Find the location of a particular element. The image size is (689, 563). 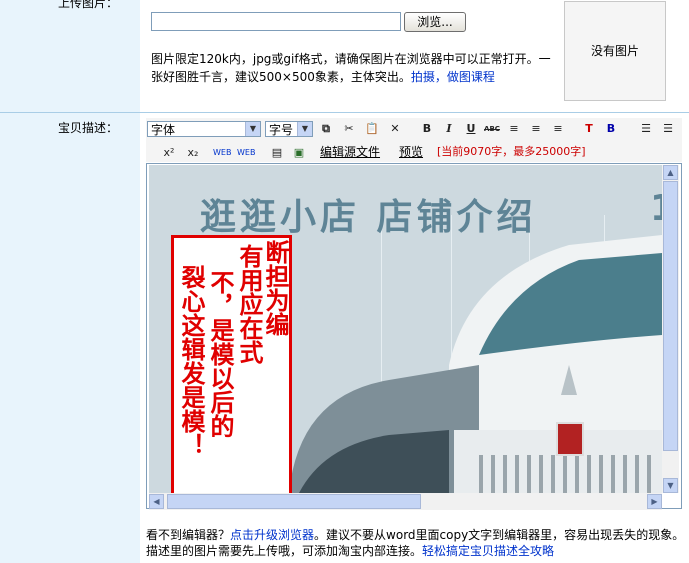

insert-web-link-icon: WEB is located at coordinates (222, 153).